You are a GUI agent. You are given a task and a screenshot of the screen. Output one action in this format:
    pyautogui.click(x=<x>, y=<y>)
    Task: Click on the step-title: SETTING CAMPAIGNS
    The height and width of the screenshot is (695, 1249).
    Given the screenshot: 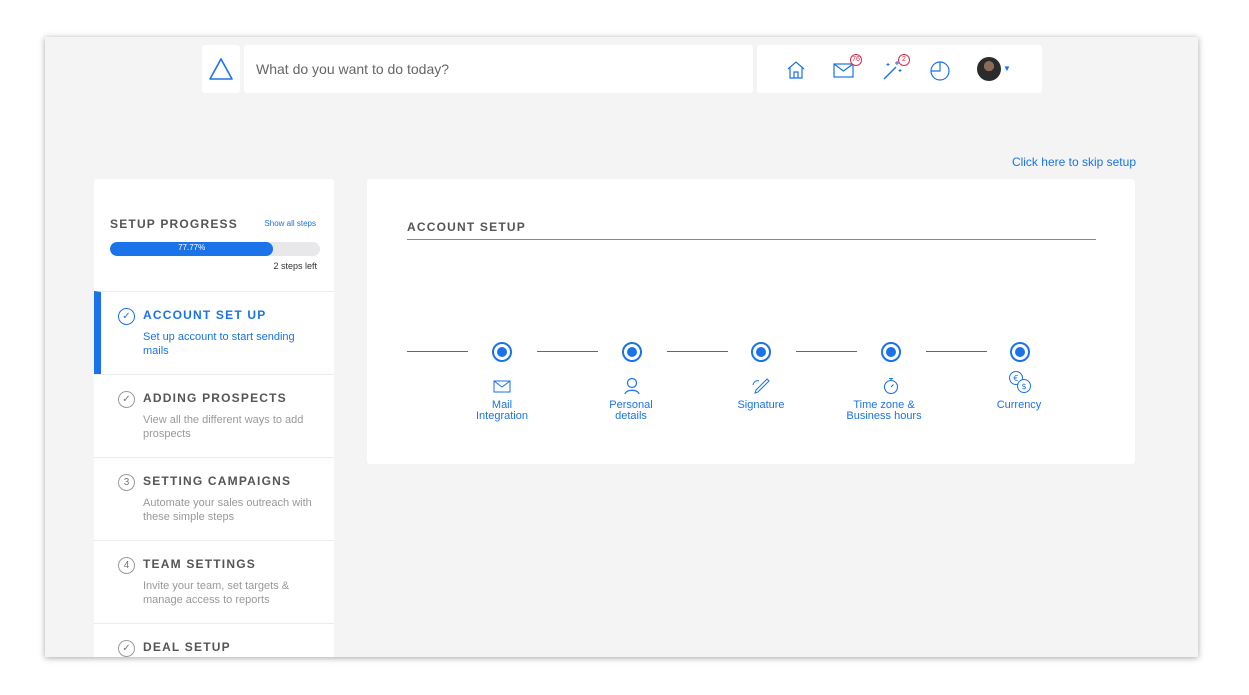 What is the action you would take?
    pyautogui.click(x=217, y=481)
    